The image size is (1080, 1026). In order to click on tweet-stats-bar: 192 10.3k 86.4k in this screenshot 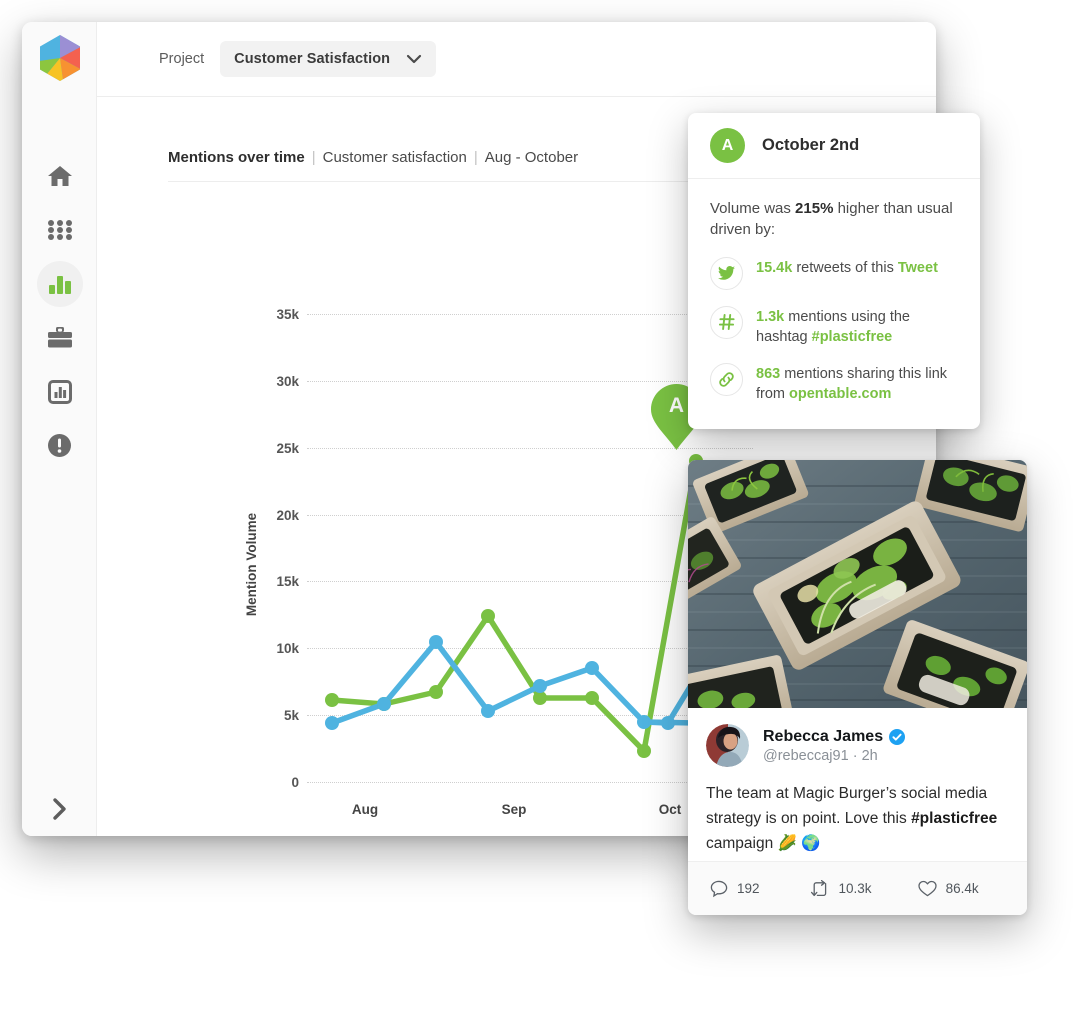, I will do `click(857, 888)`.